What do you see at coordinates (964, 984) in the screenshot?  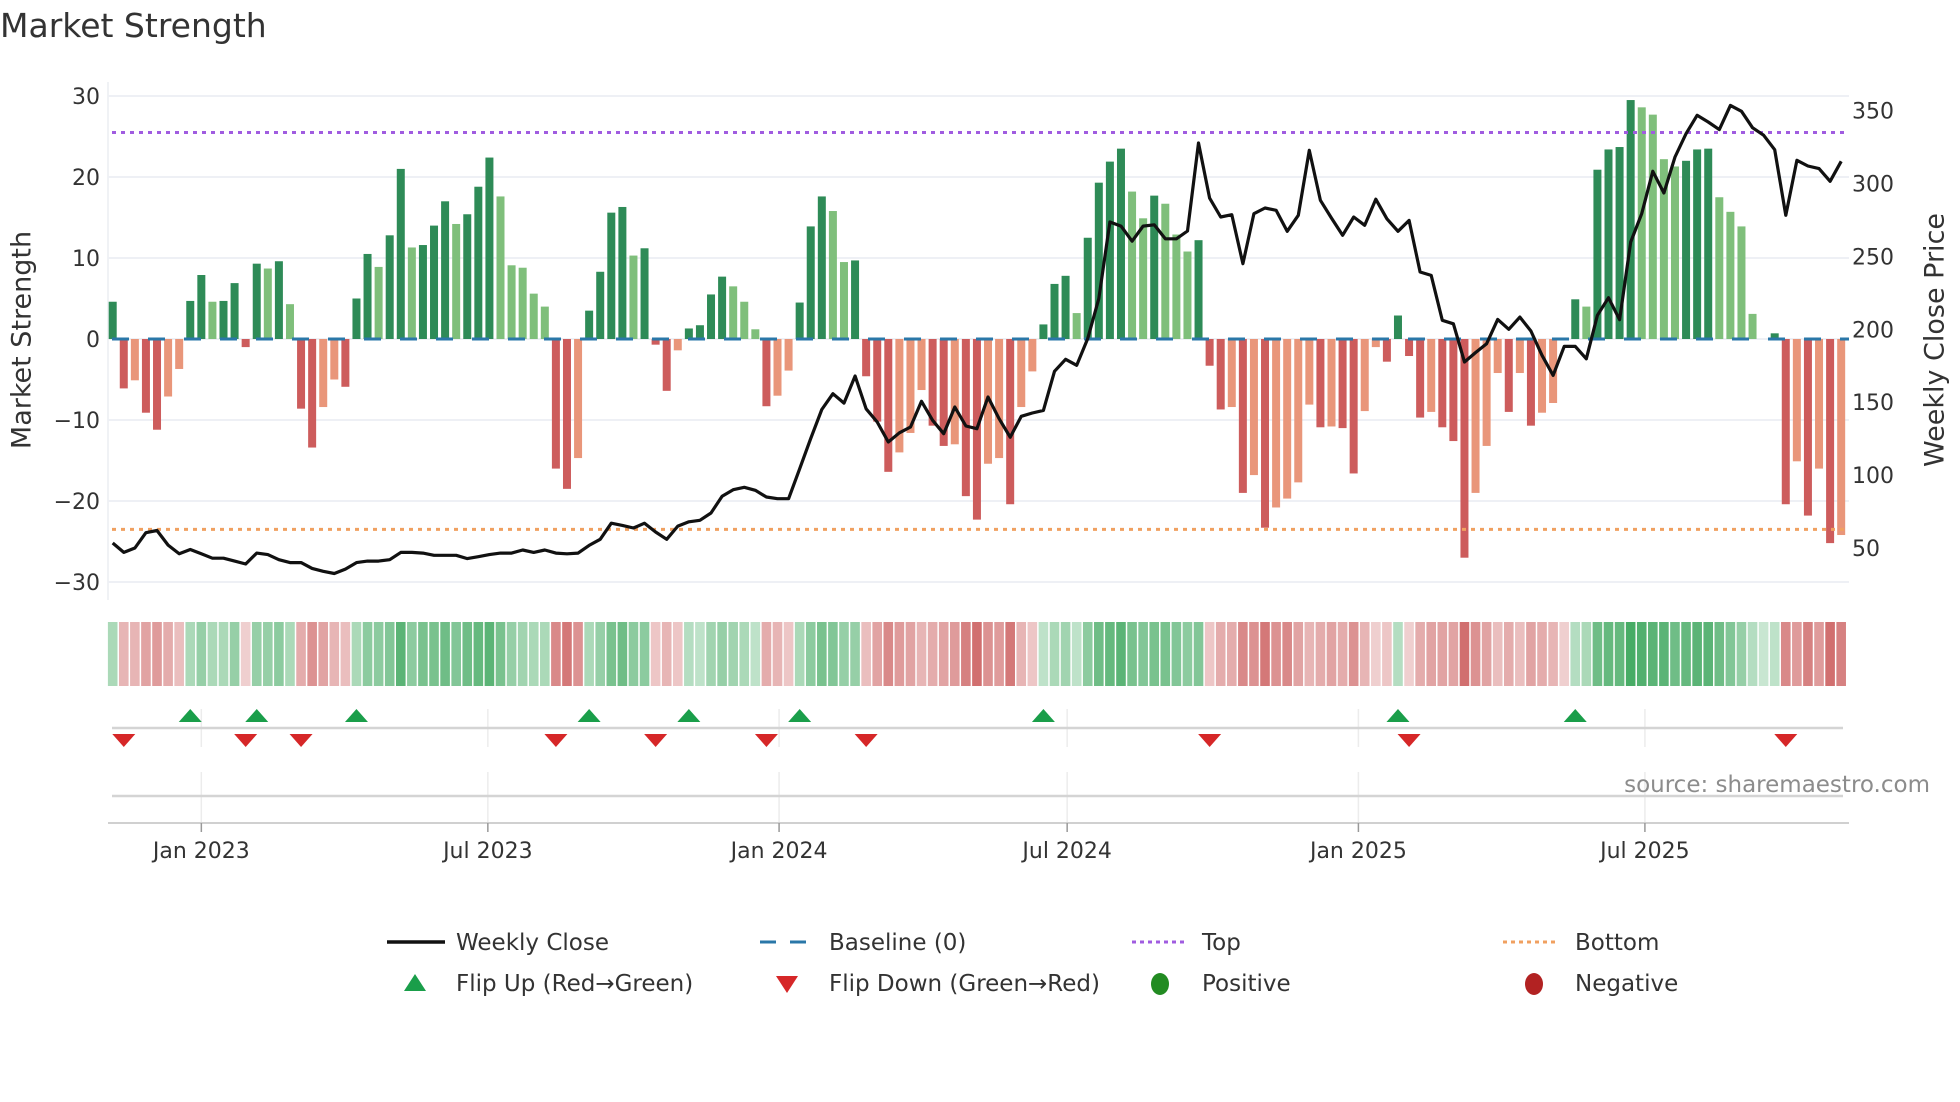 I see `legend-label: Flip Down (Green→Red)` at bounding box center [964, 984].